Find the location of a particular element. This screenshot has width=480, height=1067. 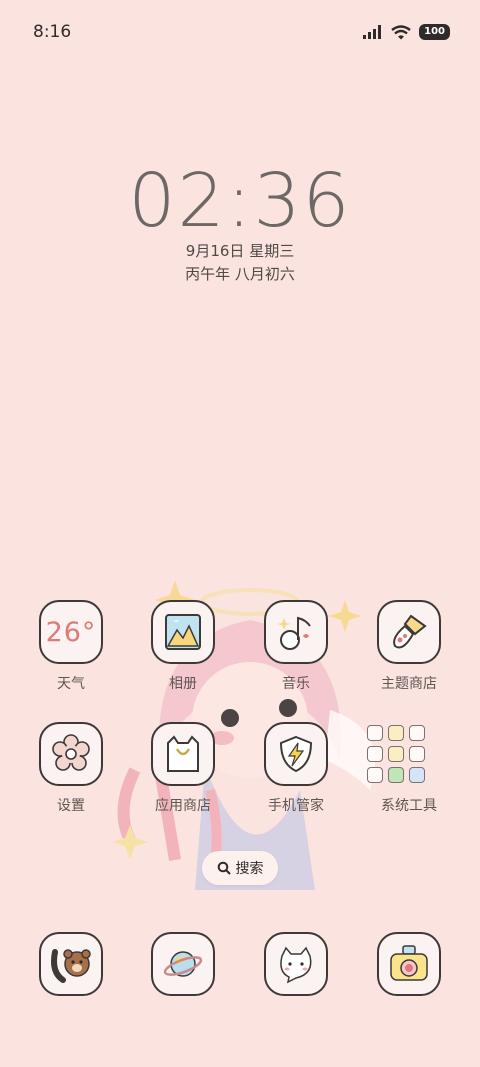

phone-bear-icon is located at coordinates (71, 964).